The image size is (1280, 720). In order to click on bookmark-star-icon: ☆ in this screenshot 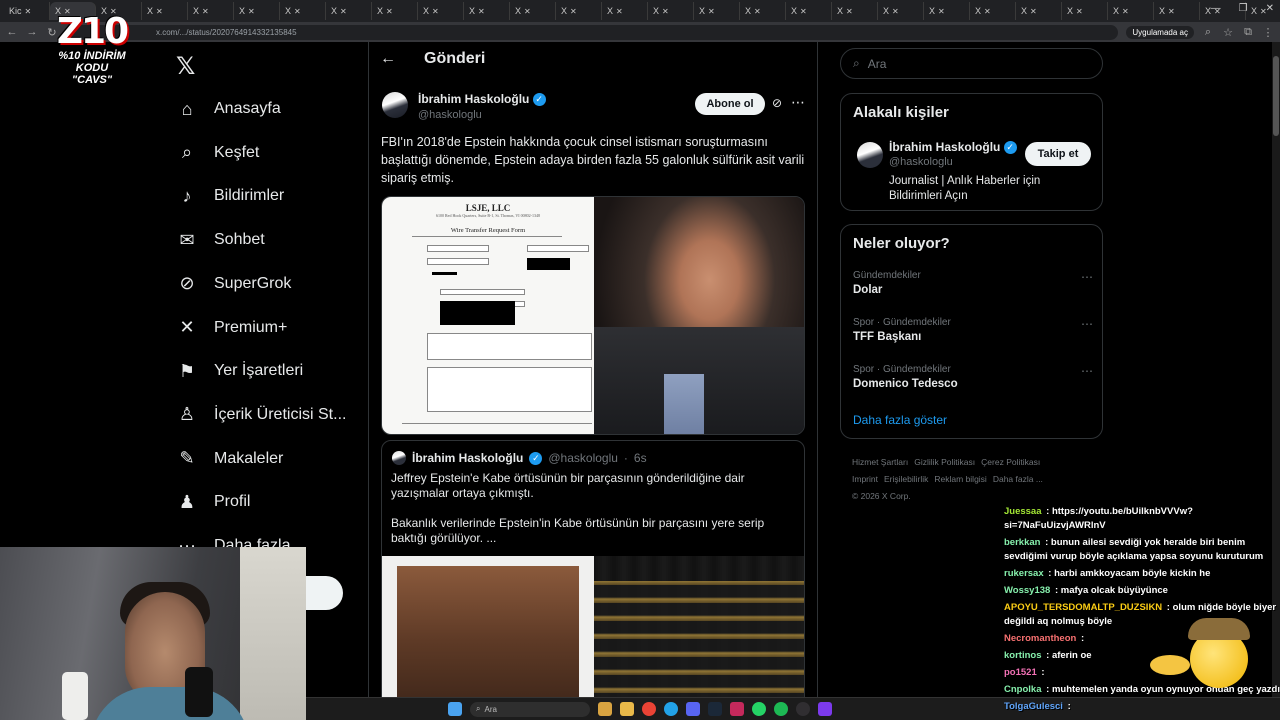, I will do `click(1228, 32)`.